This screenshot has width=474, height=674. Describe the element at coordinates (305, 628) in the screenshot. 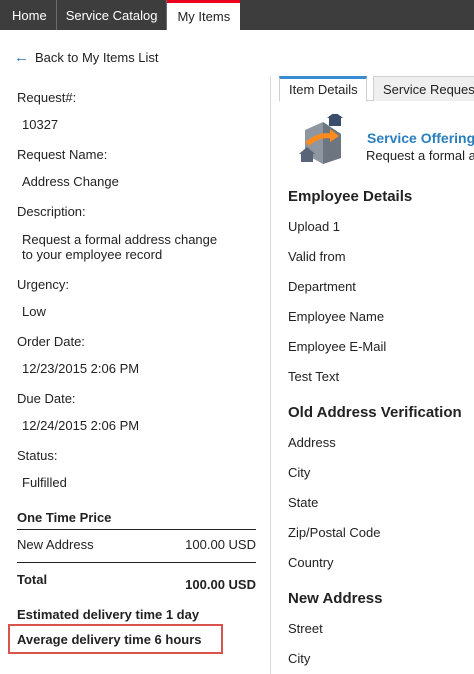

I see `field-label: Street` at that location.